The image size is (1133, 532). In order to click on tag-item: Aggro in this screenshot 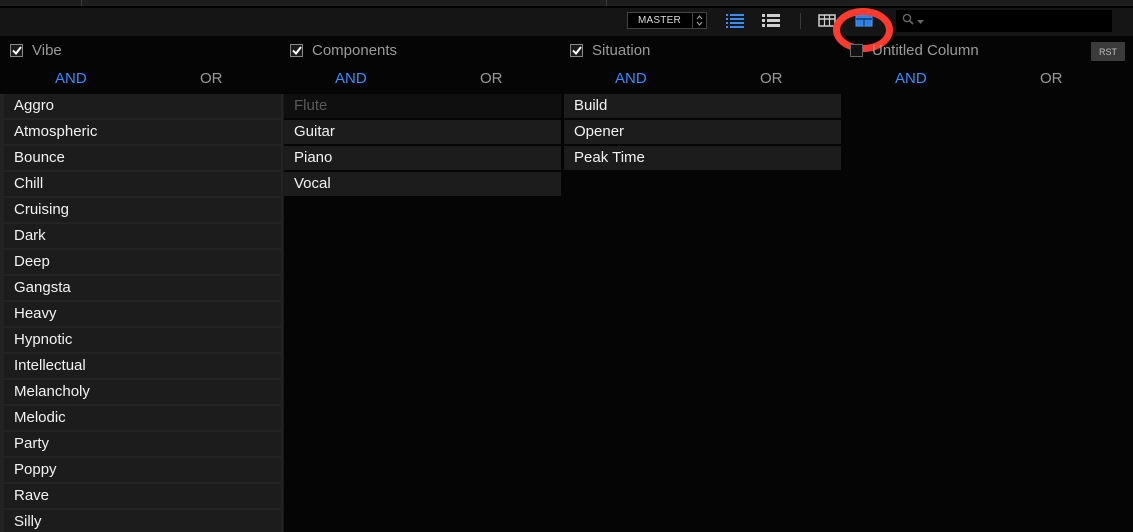, I will do `click(142, 106)`.